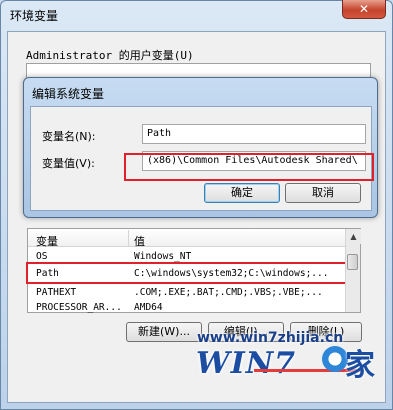 This screenshot has height=410, width=393. I want to click on column-header-value: 值, so click(139, 241).